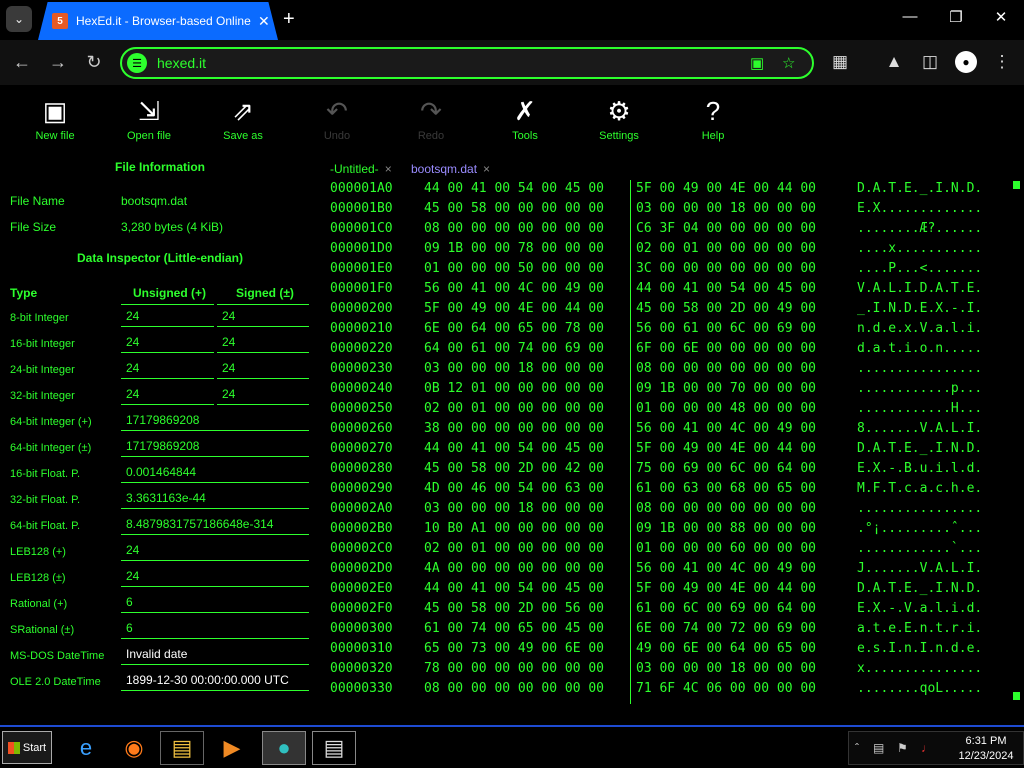  I want to click on hex-bytes-right: 45 00 58 00 2D 00 49 00, so click(726, 308).